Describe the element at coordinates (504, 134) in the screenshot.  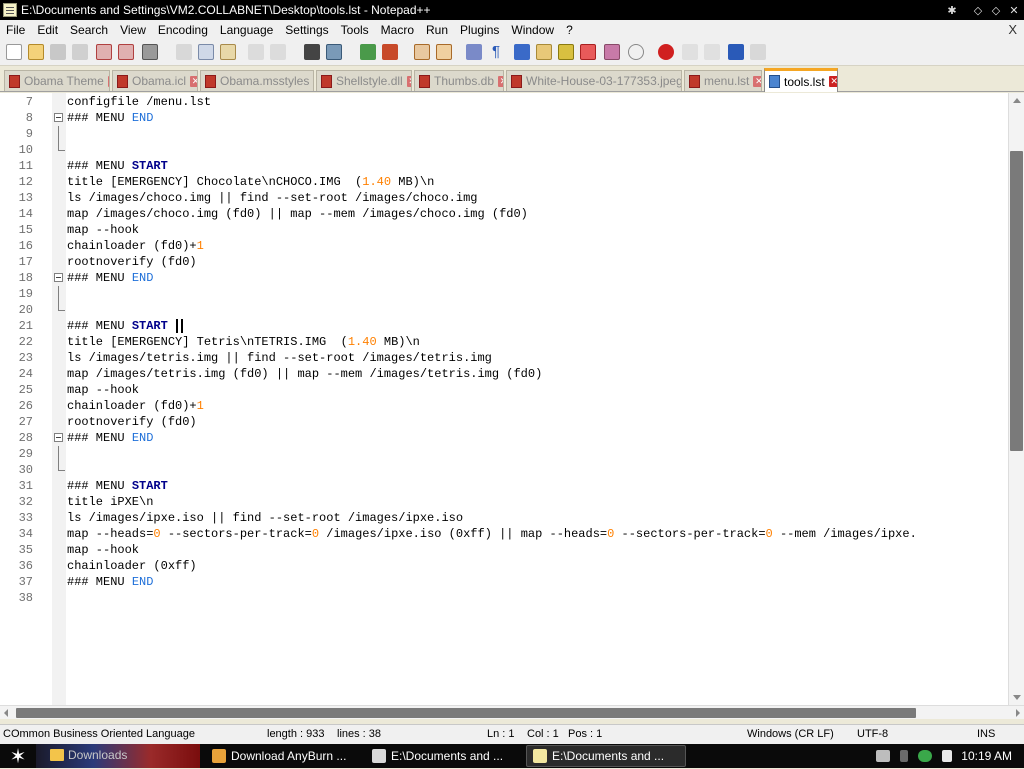
I see `code-line: 9` at that location.